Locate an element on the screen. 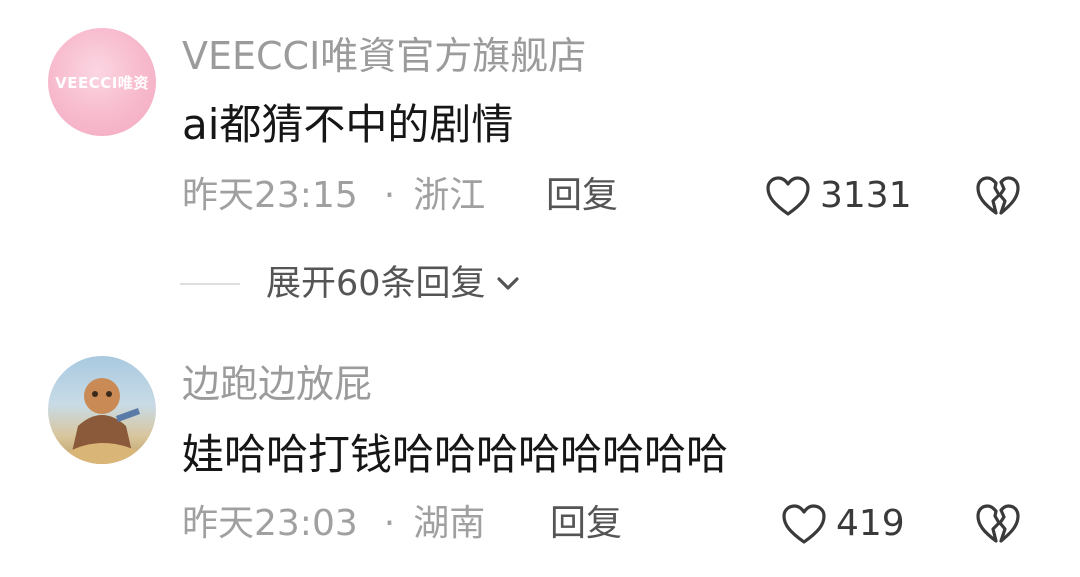 The height and width of the screenshot is (577, 1080). avatar: VEECCI唯资 is located at coordinates (102, 82).